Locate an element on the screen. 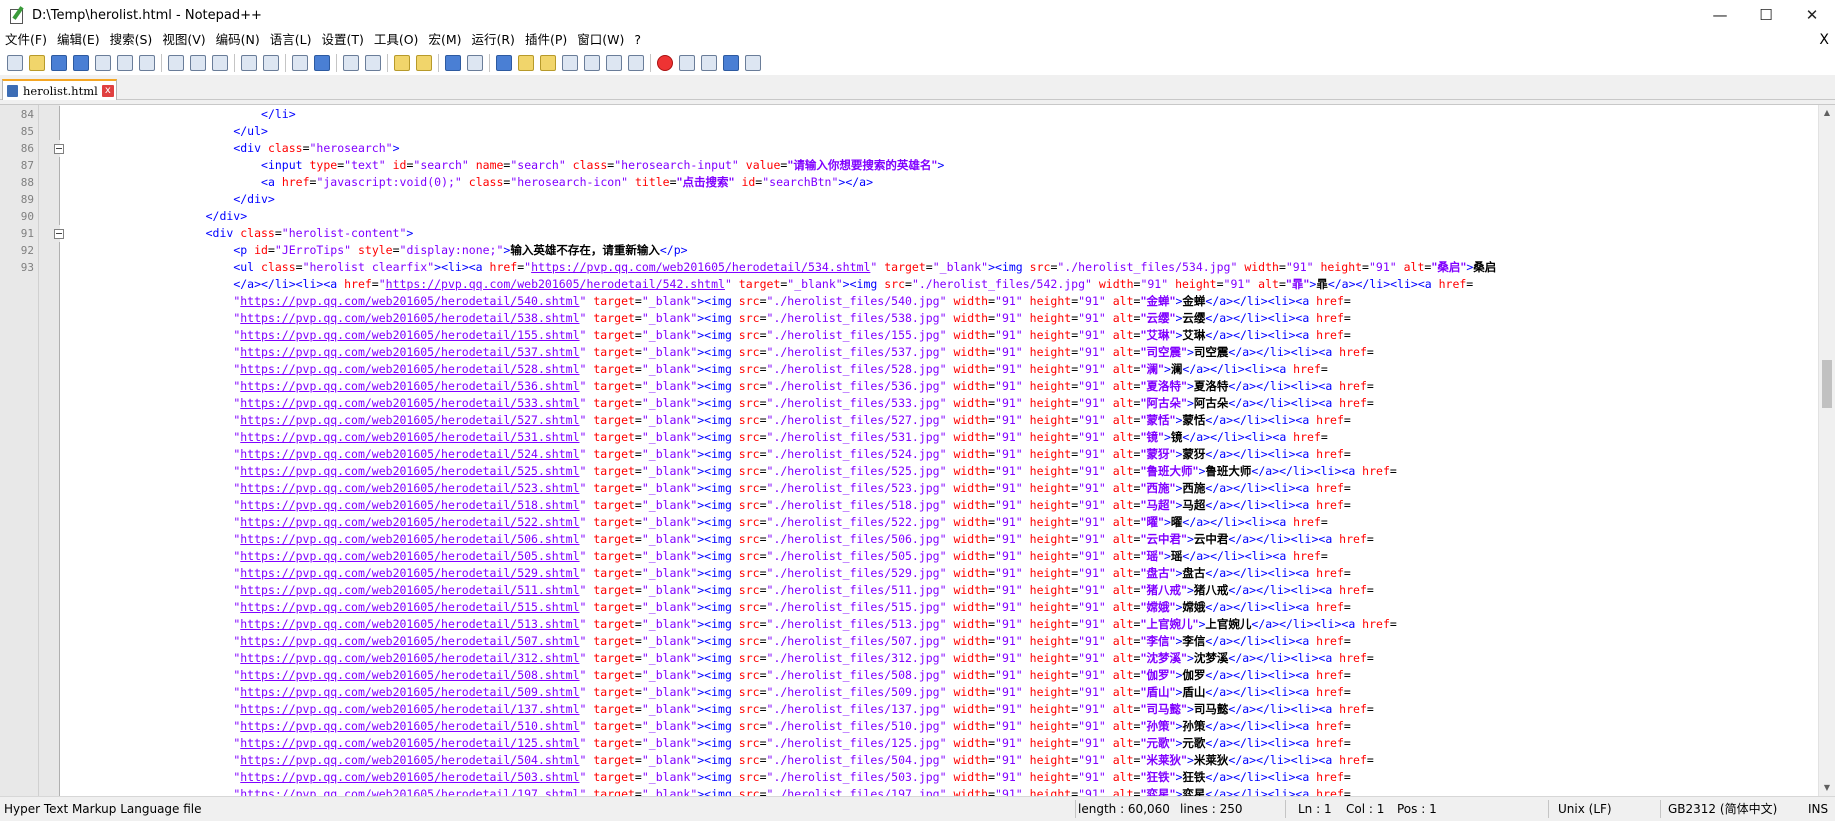 The image size is (1835, 821). play-macro-icon is located at coordinates (709, 62).